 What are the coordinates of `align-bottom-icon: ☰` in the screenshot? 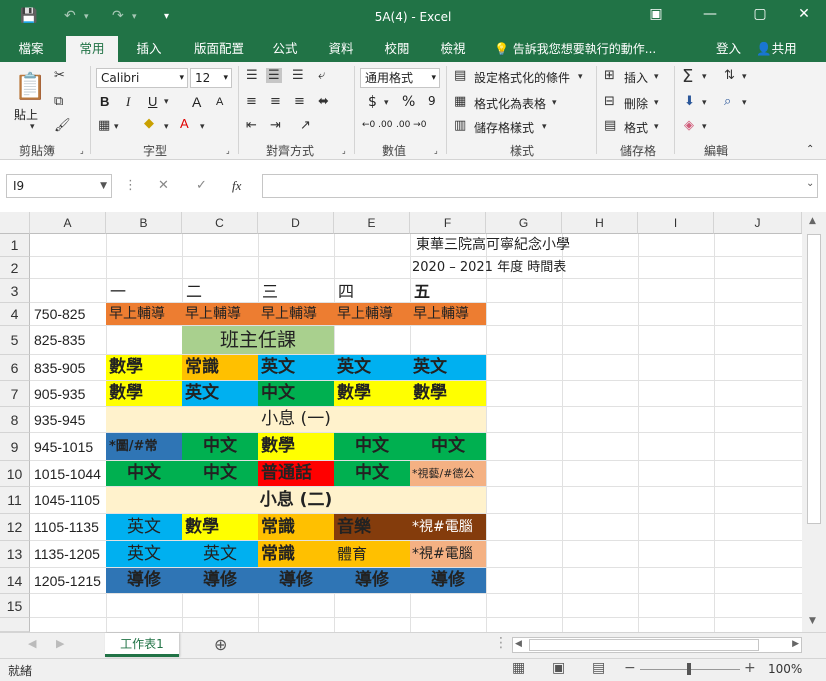 It's located at (298, 75).